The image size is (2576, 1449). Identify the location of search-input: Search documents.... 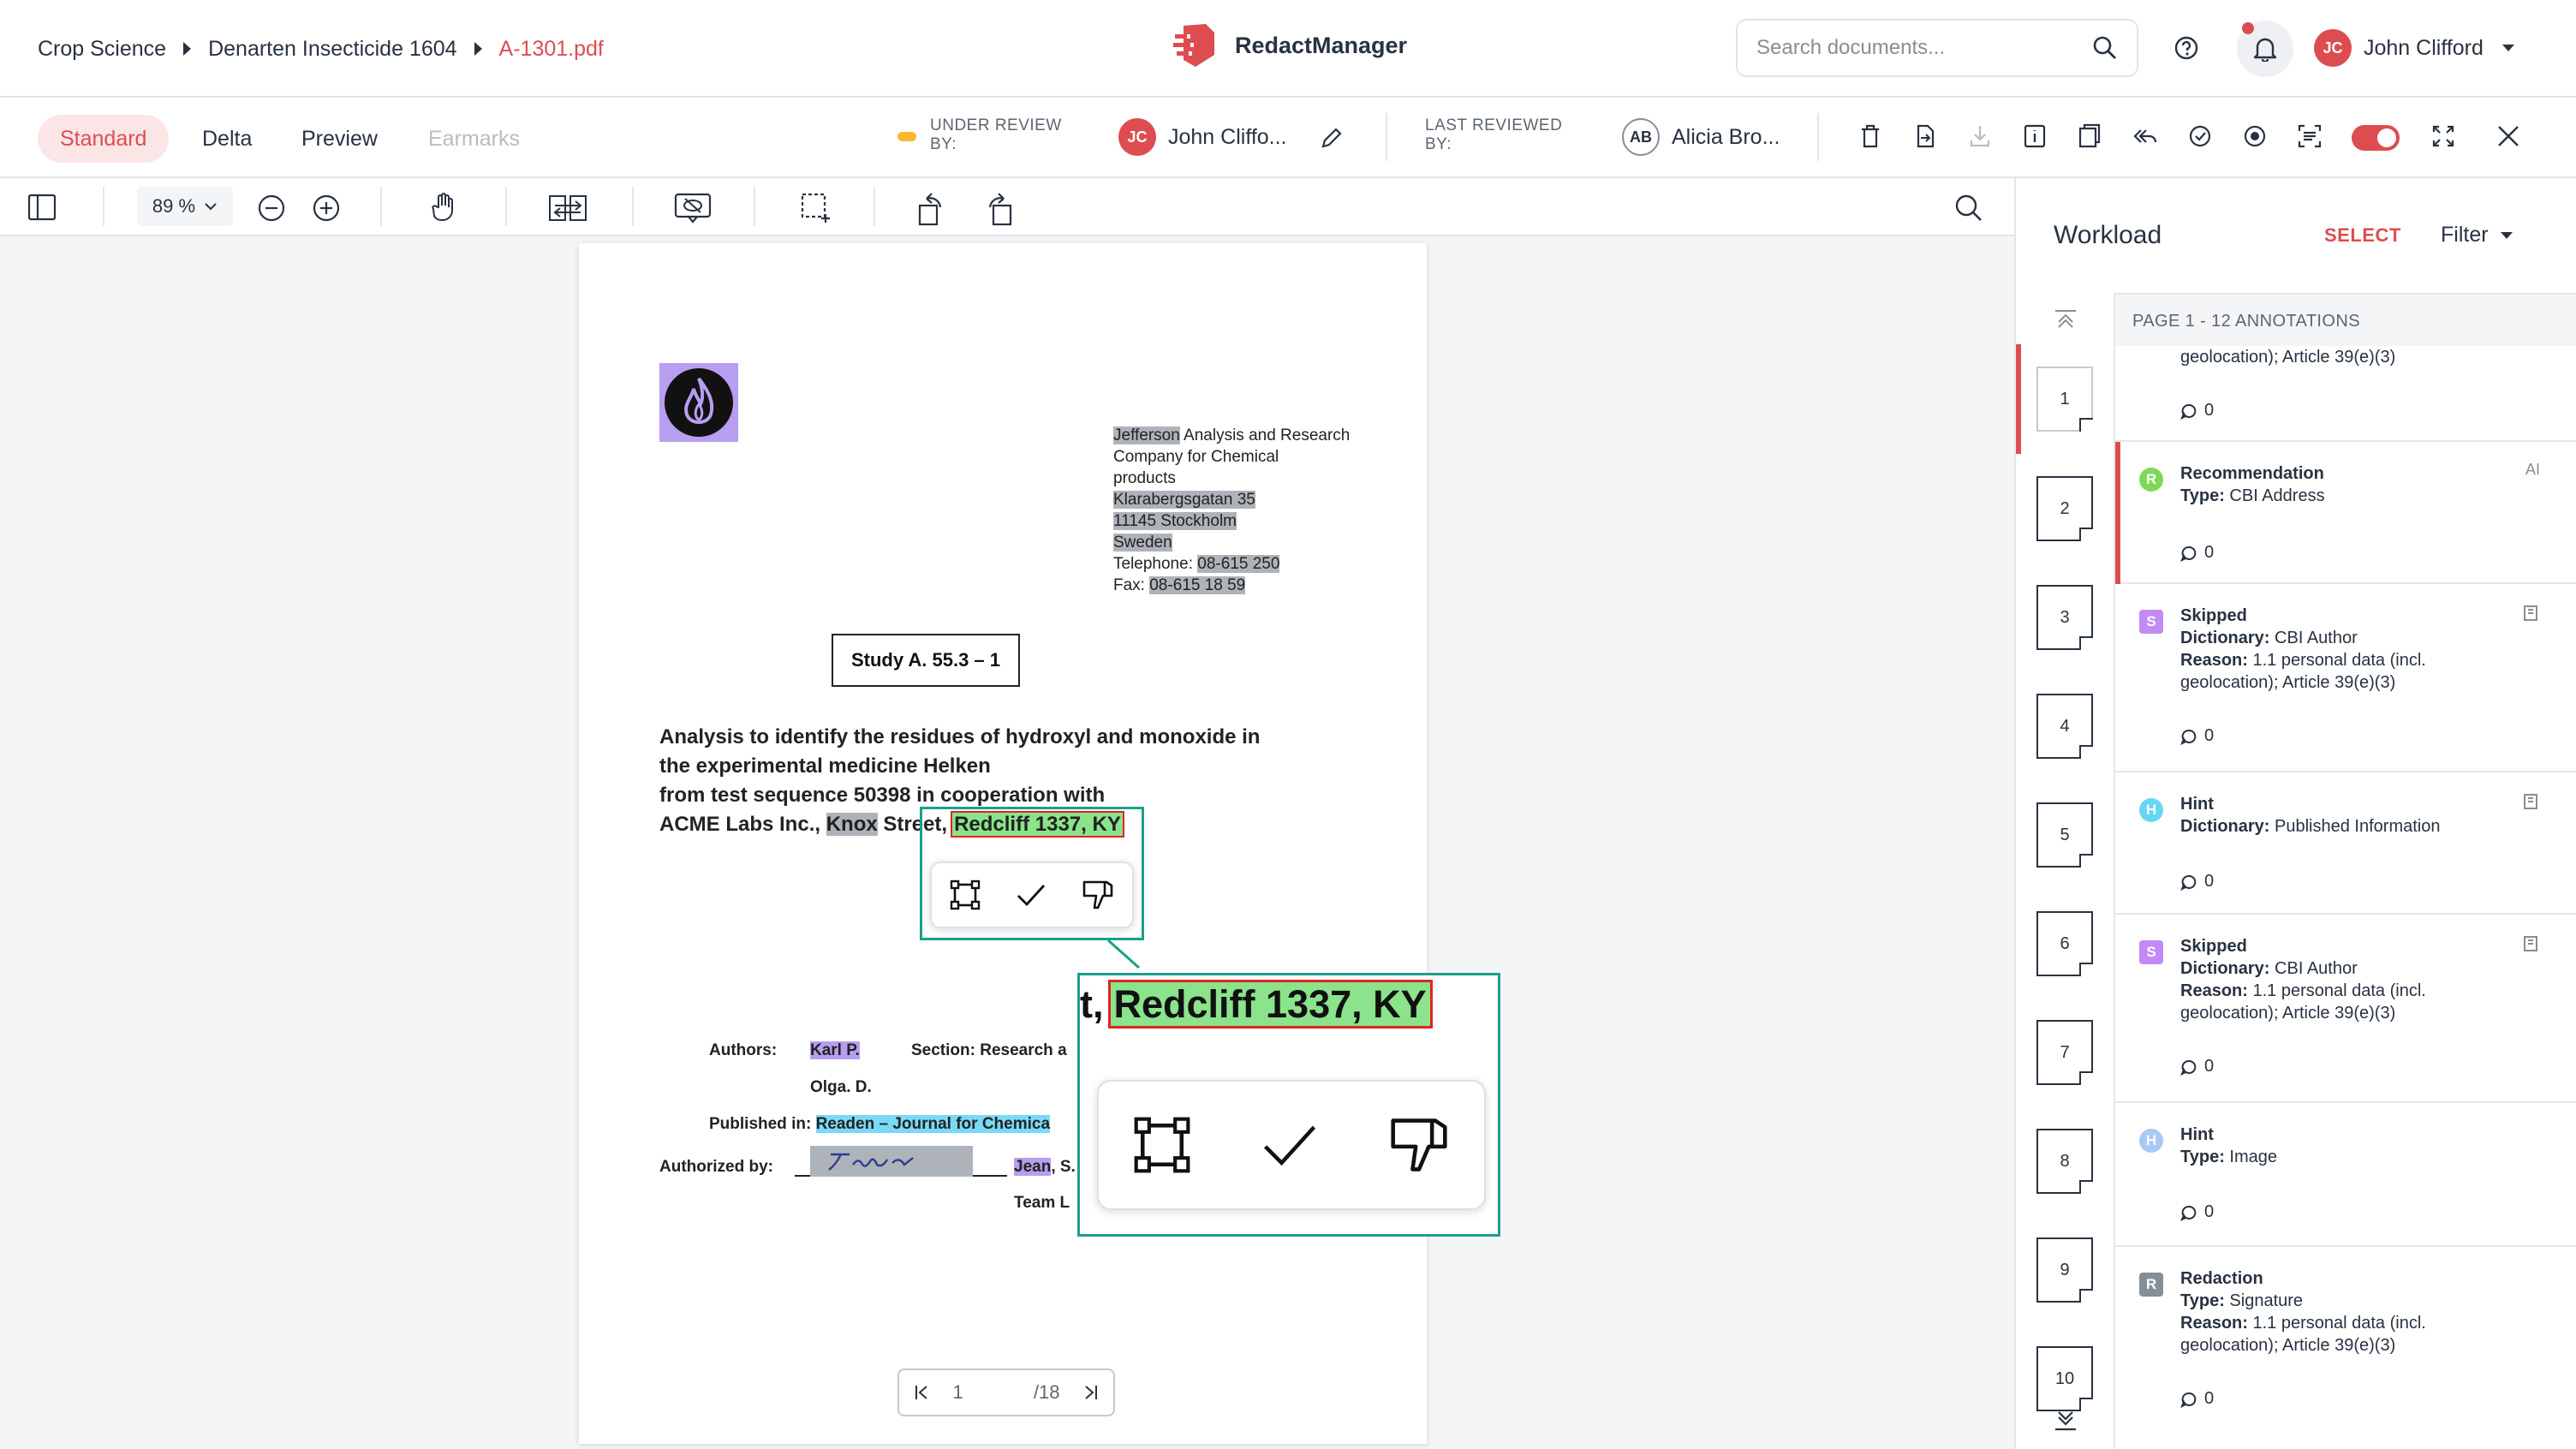
(1937, 48).